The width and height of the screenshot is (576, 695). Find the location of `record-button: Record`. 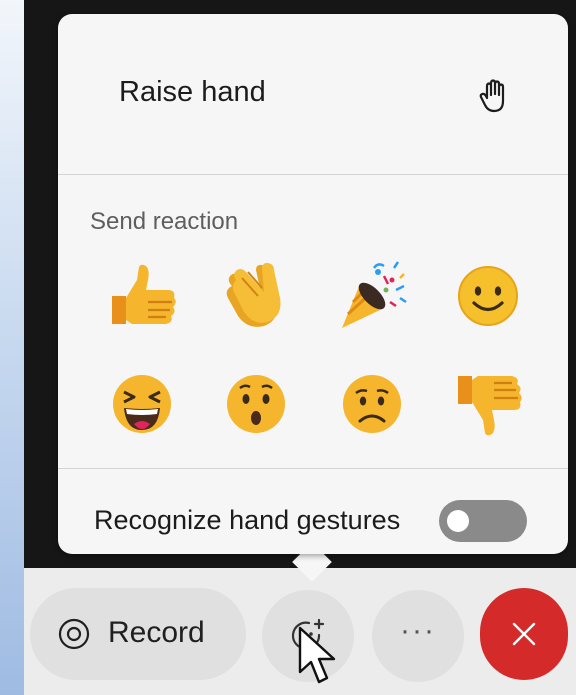

record-button: Record is located at coordinates (138, 634).